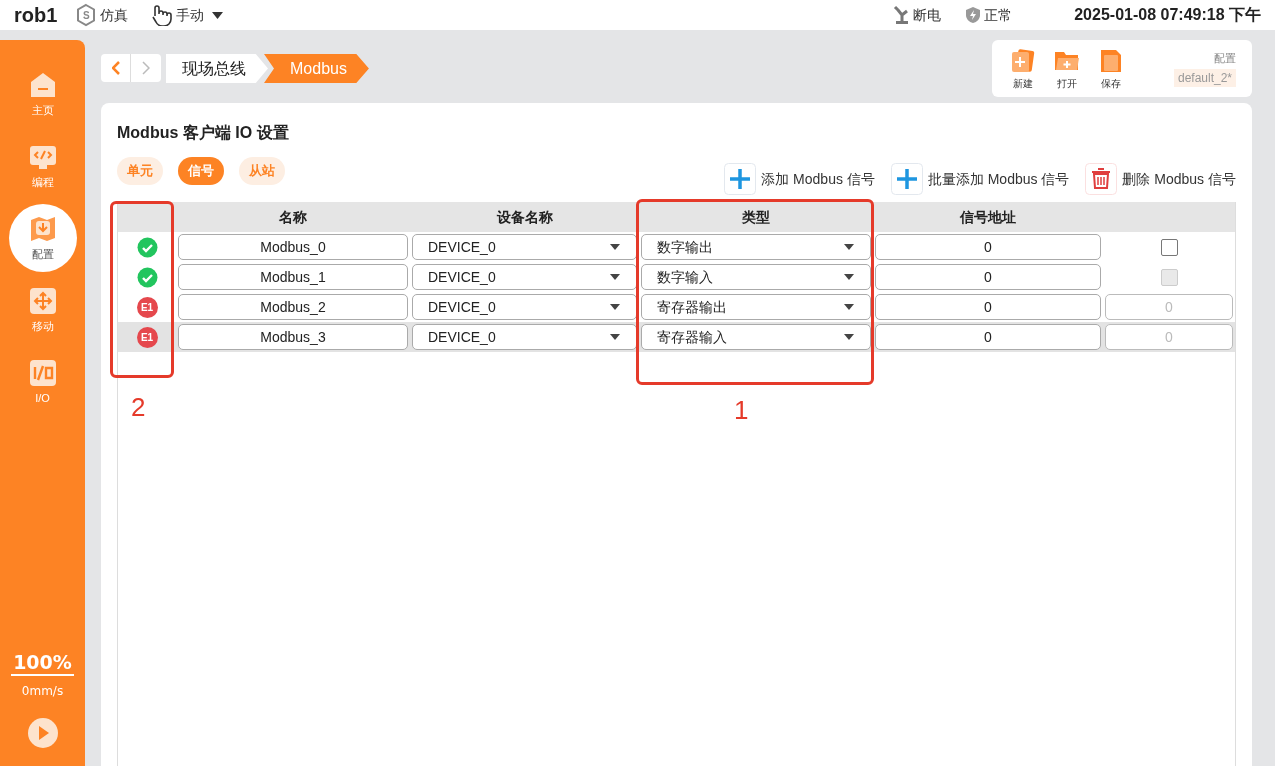  What do you see at coordinates (146, 68) in the screenshot?
I see `chevron-right-icon` at bounding box center [146, 68].